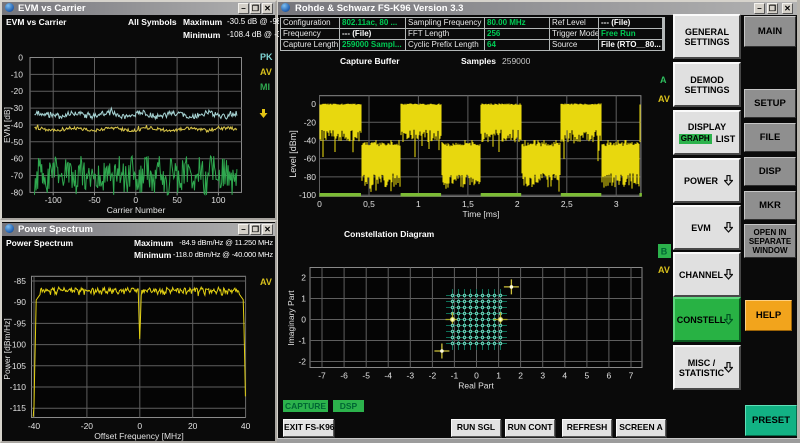 The width and height of the screenshot is (800, 443). What do you see at coordinates (344, 376) in the screenshot?
I see `svg-text: -6` at bounding box center [344, 376].